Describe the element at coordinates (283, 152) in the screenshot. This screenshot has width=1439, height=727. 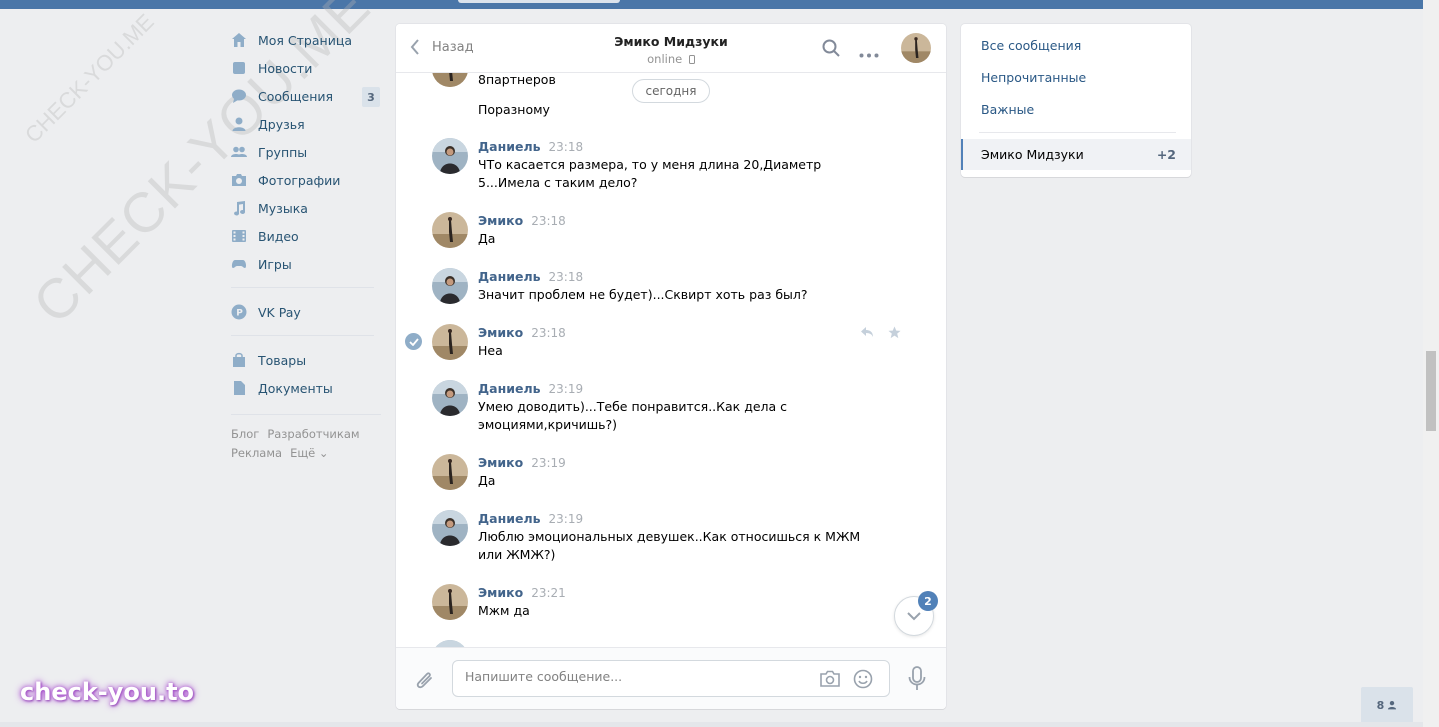
I see `nav-label: Группы` at that location.